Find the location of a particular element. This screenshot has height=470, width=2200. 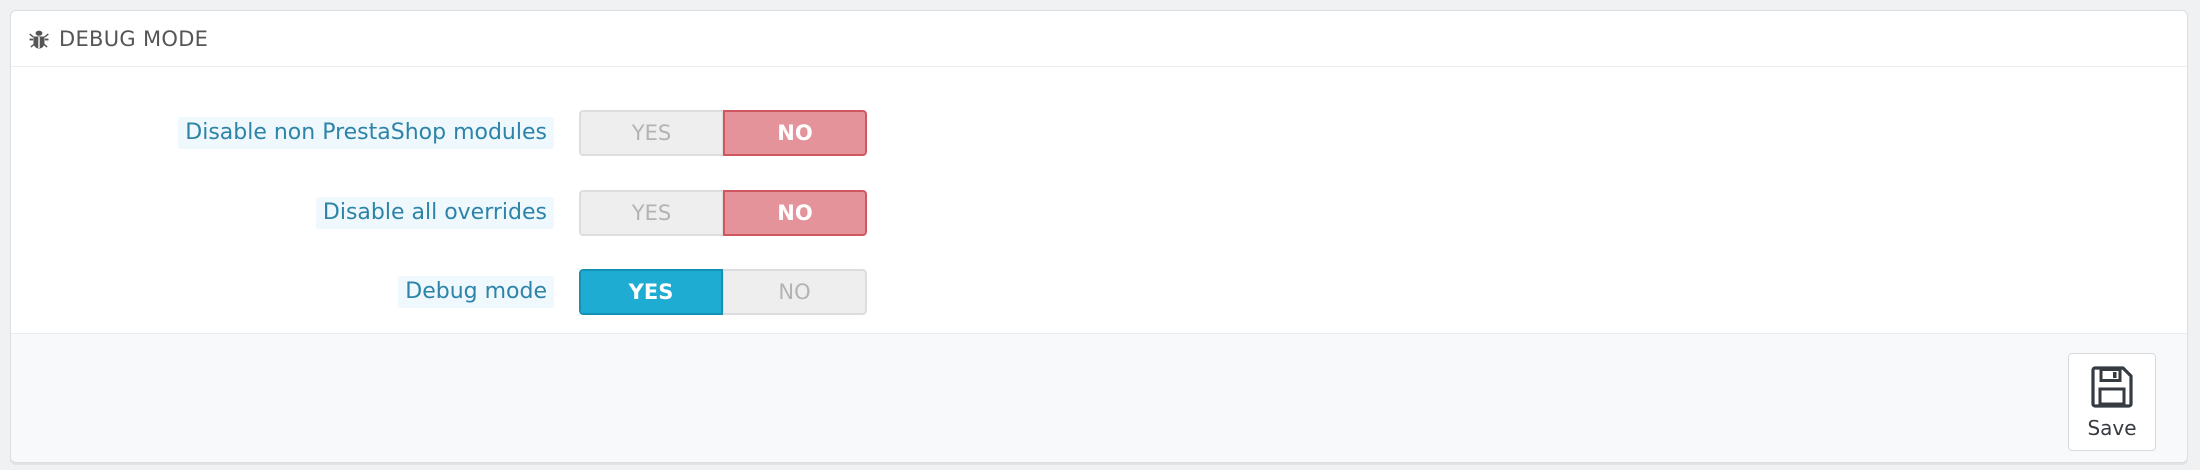

save-button: Save is located at coordinates (2112, 402).